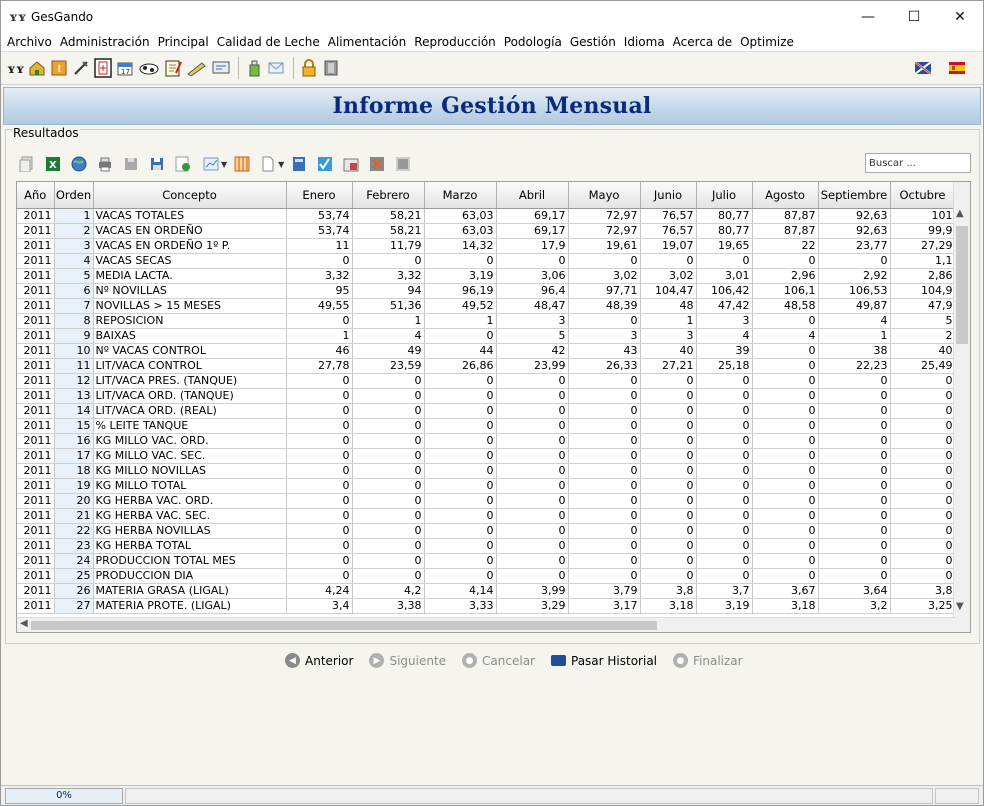  What do you see at coordinates (604, 661) in the screenshot?
I see `pasar-historial-button: Pasar Historial` at bounding box center [604, 661].